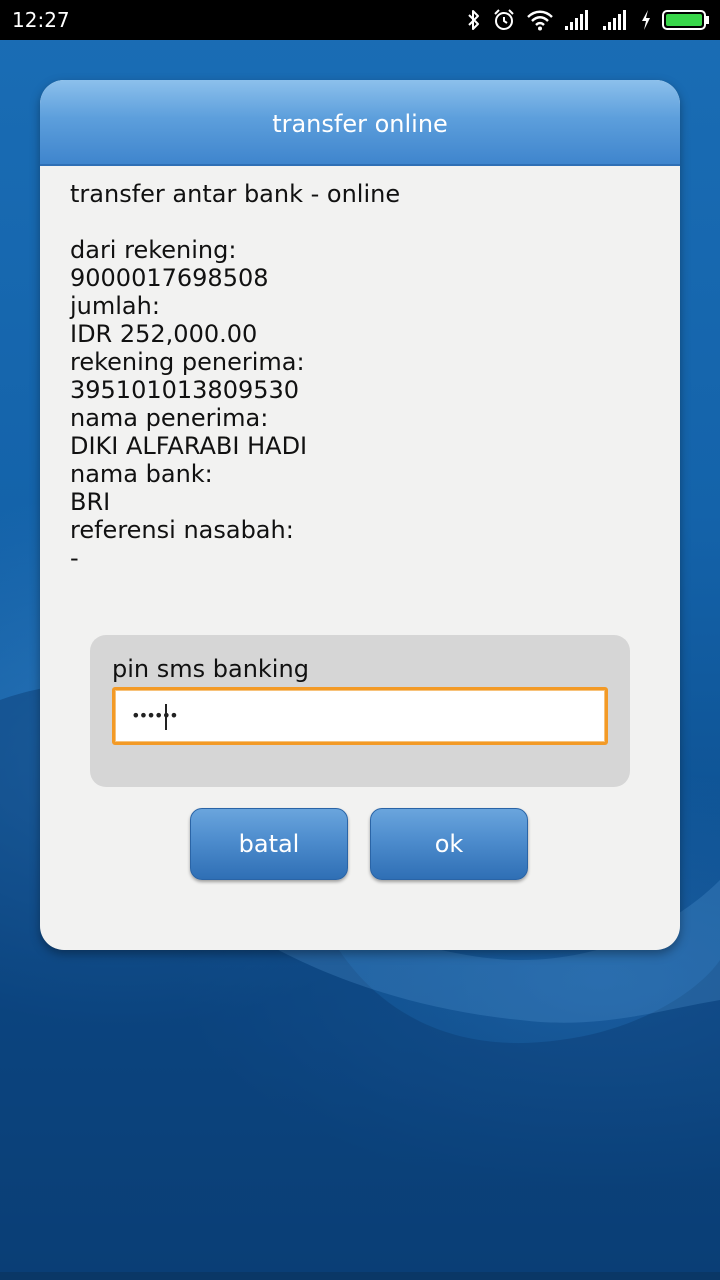  Describe the element at coordinates (540, 20) in the screenshot. I see `wifi-icon` at that location.